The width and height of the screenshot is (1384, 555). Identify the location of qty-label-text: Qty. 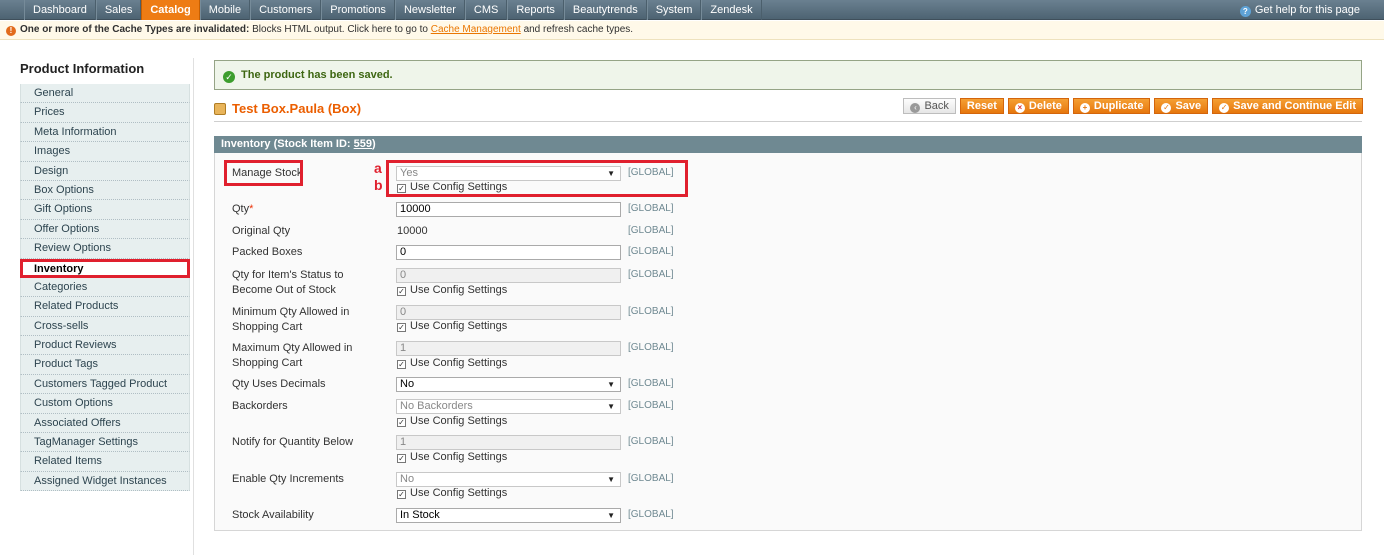
(241, 209).